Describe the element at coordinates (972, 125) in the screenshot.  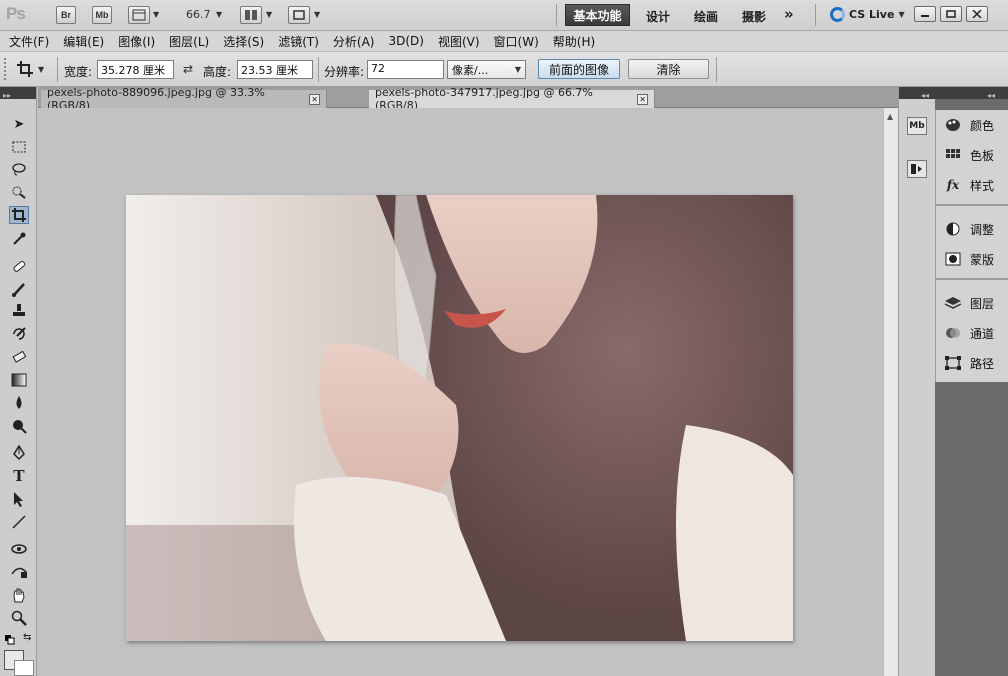
I see `panel-color: 颜色` at that location.